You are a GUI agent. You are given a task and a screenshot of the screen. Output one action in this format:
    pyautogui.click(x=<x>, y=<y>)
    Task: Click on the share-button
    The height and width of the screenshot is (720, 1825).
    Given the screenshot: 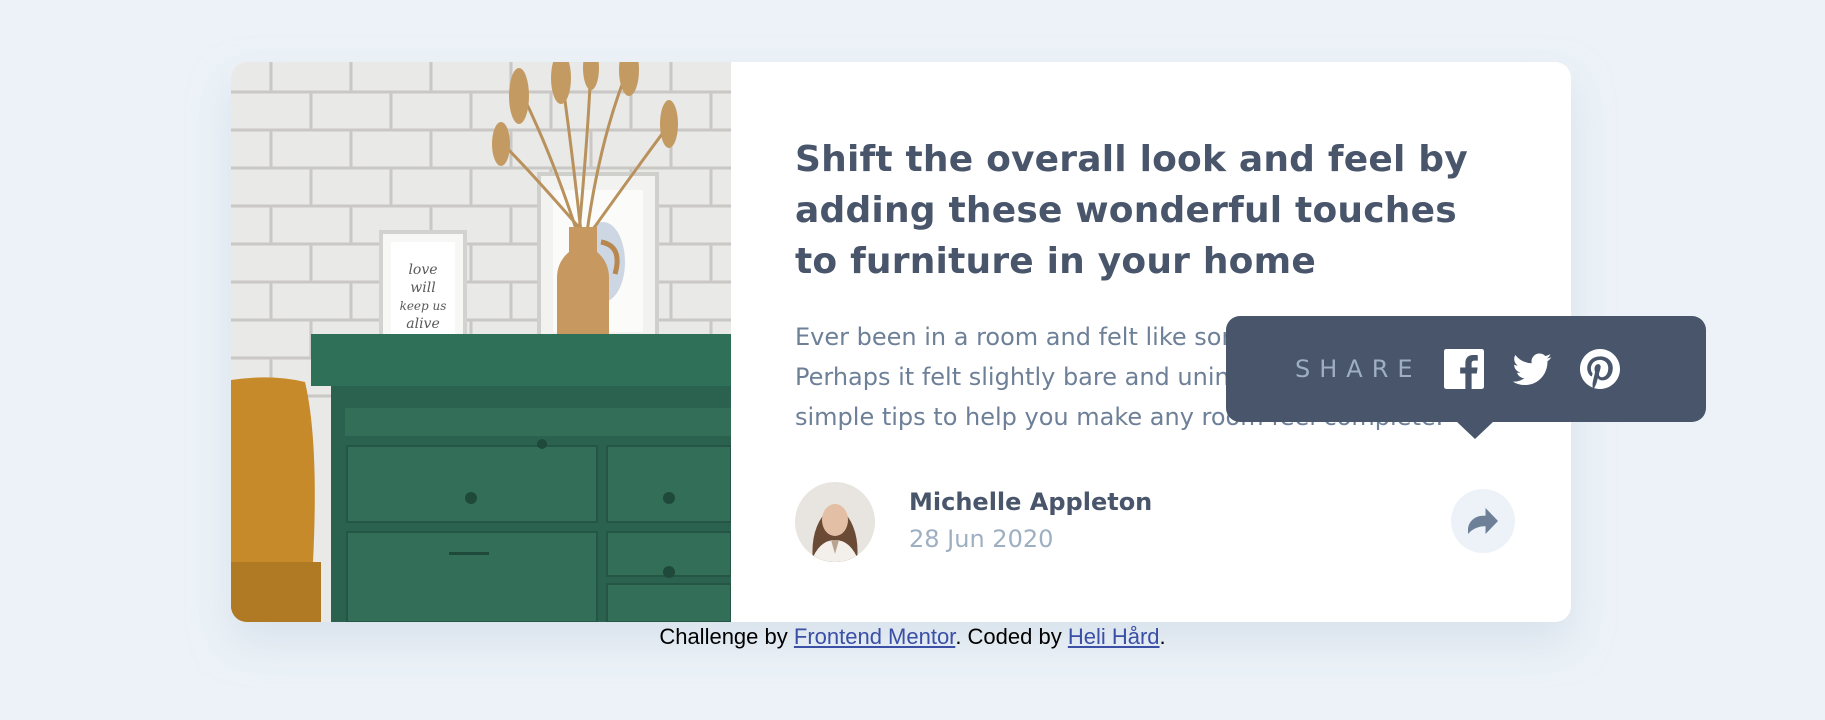 What is the action you would take?
    pyautogui.click(x=1483, y=521)
    